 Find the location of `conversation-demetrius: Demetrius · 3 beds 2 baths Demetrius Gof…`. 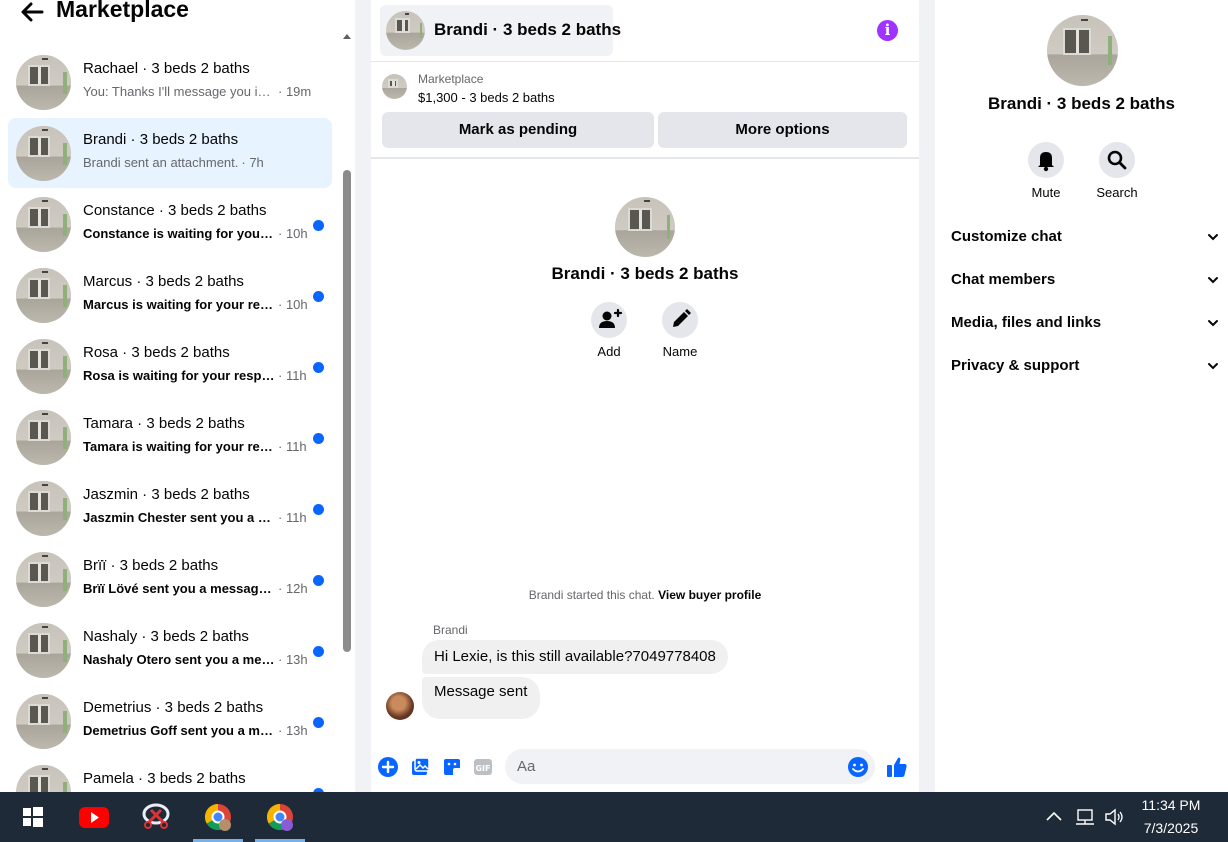

conversation-demetrius: Demetrius · 3 beds 2 baths Demetrius Gof… is located at coordinates (170, 721).